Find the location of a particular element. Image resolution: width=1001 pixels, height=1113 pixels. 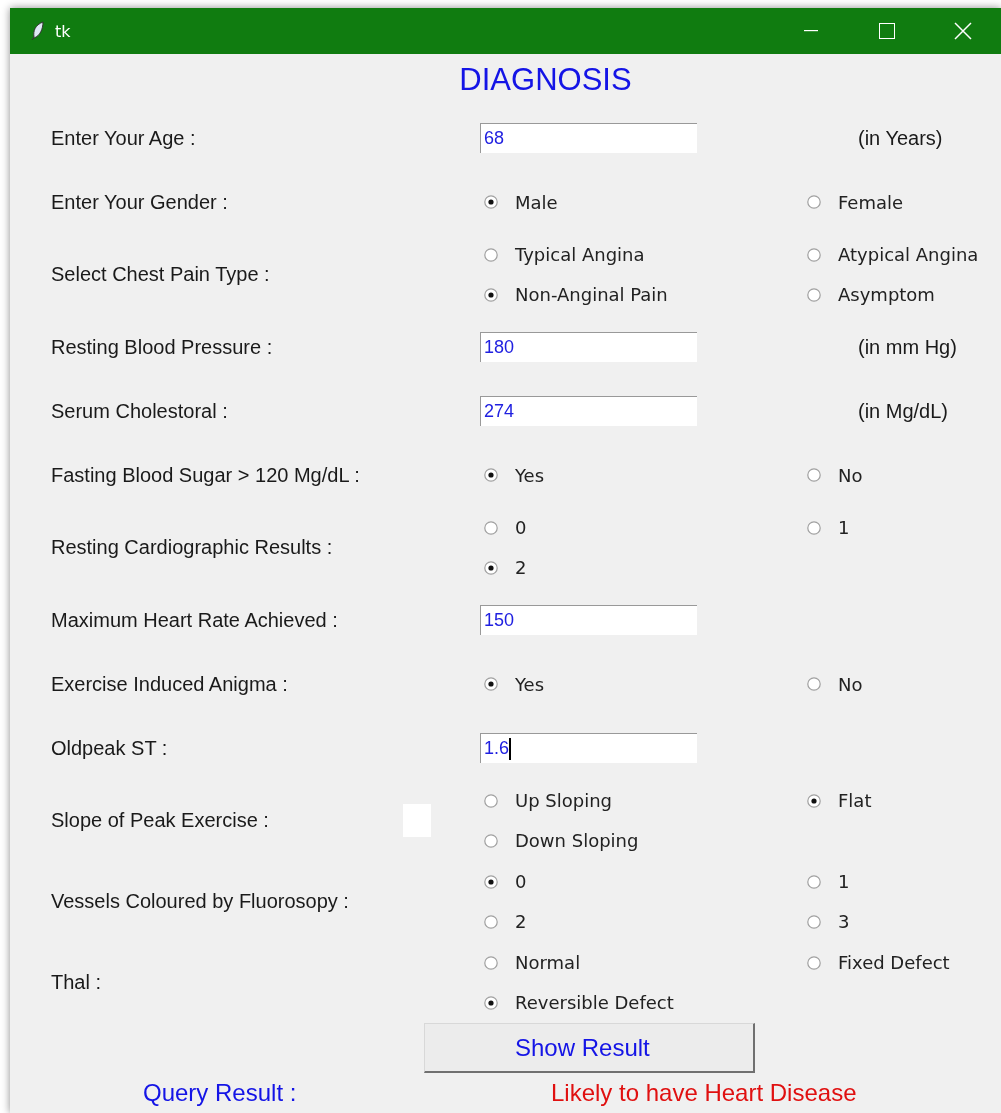

radio-option: 3 is located at coordinates (902, 921).